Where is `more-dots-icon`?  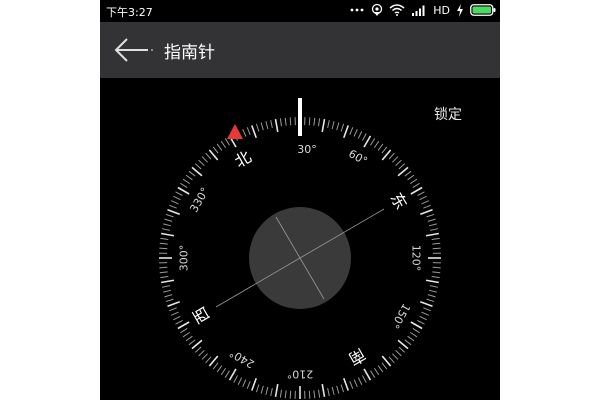 more-dots-icon is located at coordinates (357, 10).